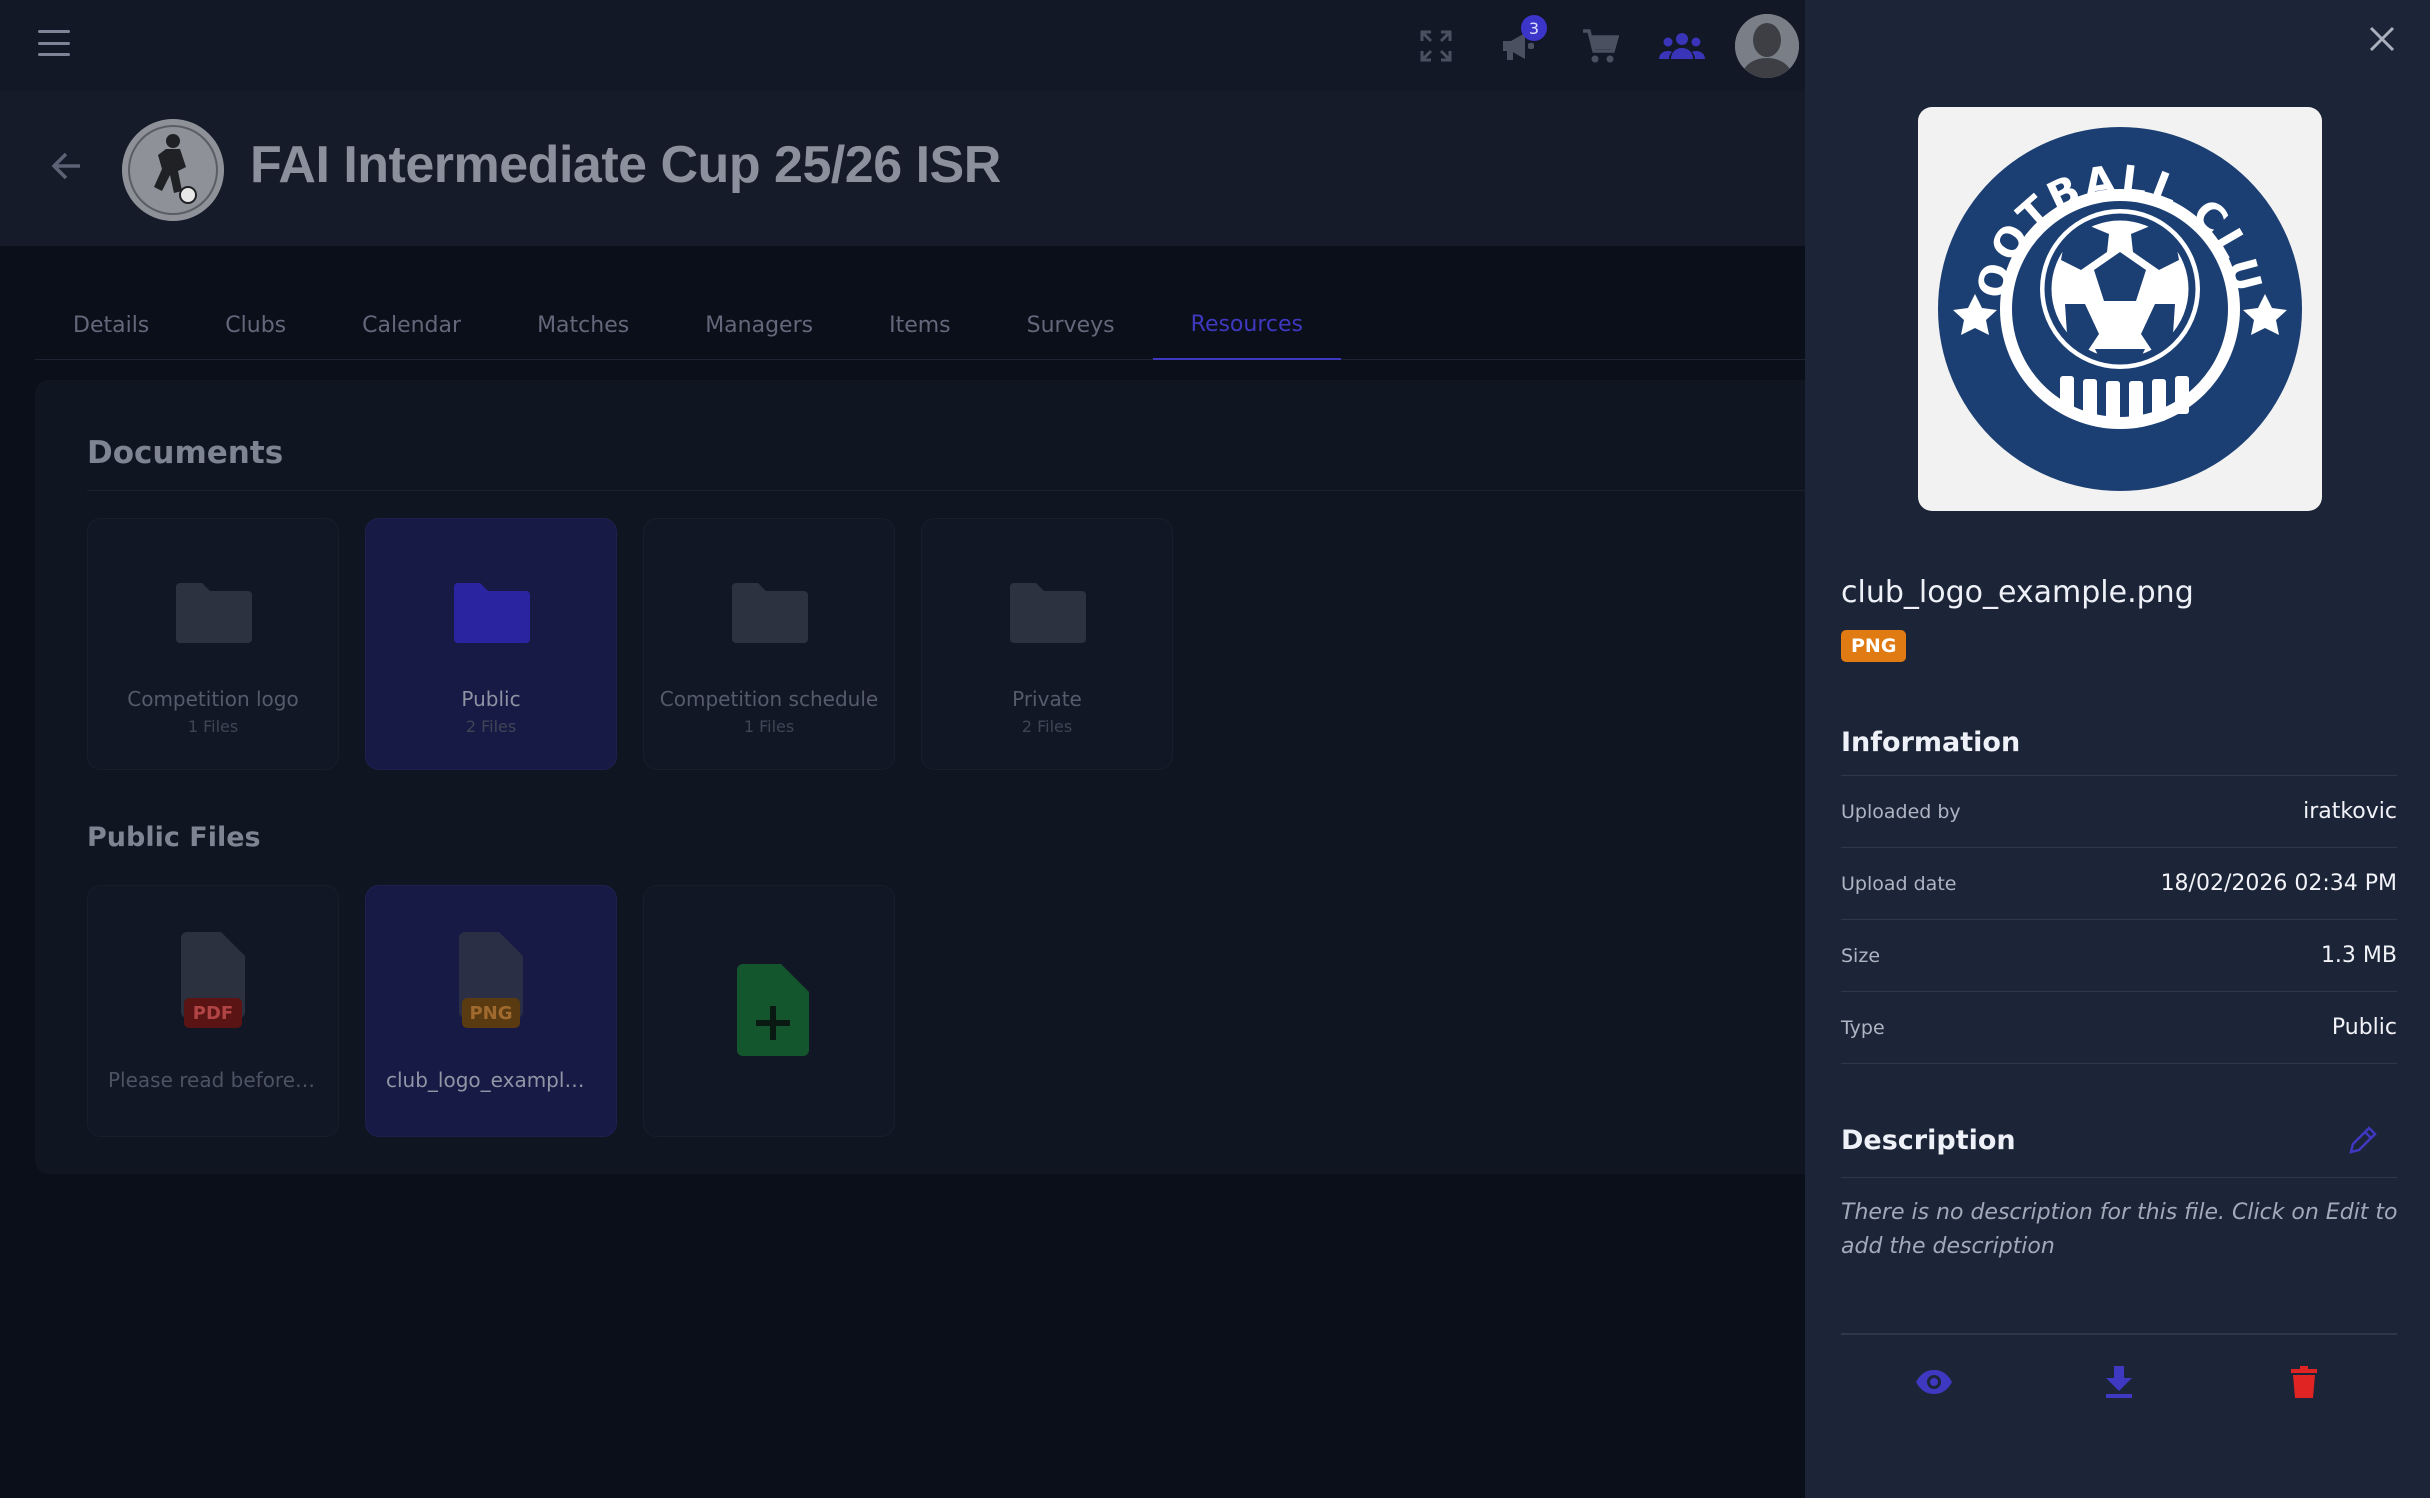 This screenshot has height=1498, width=2430. I want to click on download-icon, so click(2119, 1382).